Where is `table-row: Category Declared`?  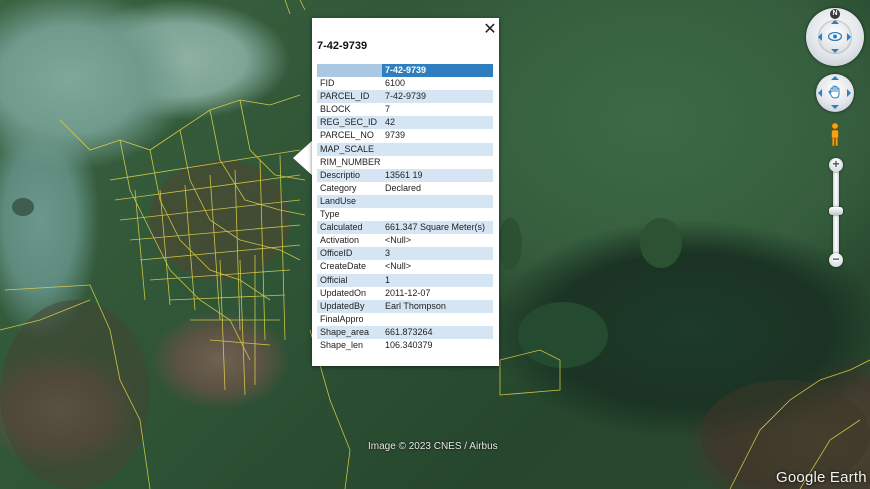 table-row: Category Declared is located at coordinates (405, 188).